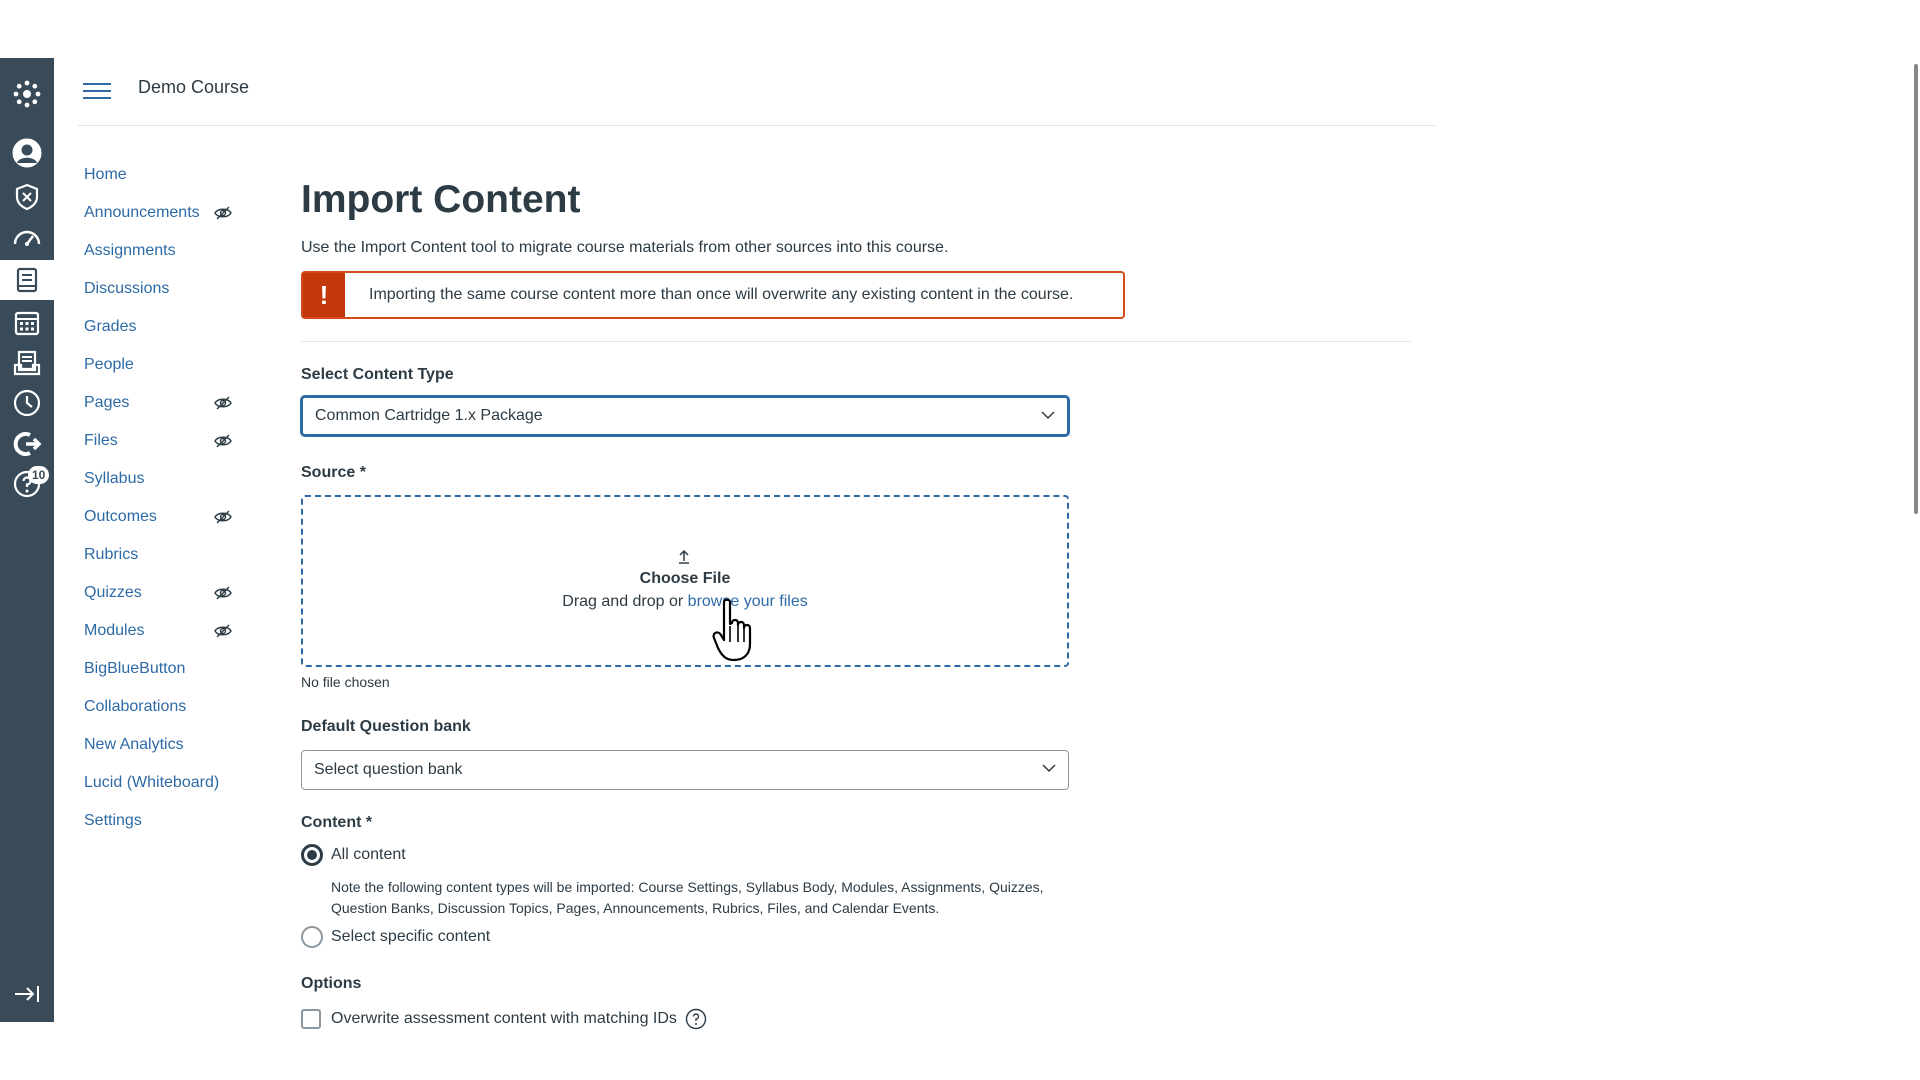 The height and width of the screenshot is (1080, 1920). What do you see at coordinates (312, 937) in the screenshot?
I see `radio-unchecked-icon` at bounding box center [312, 937].